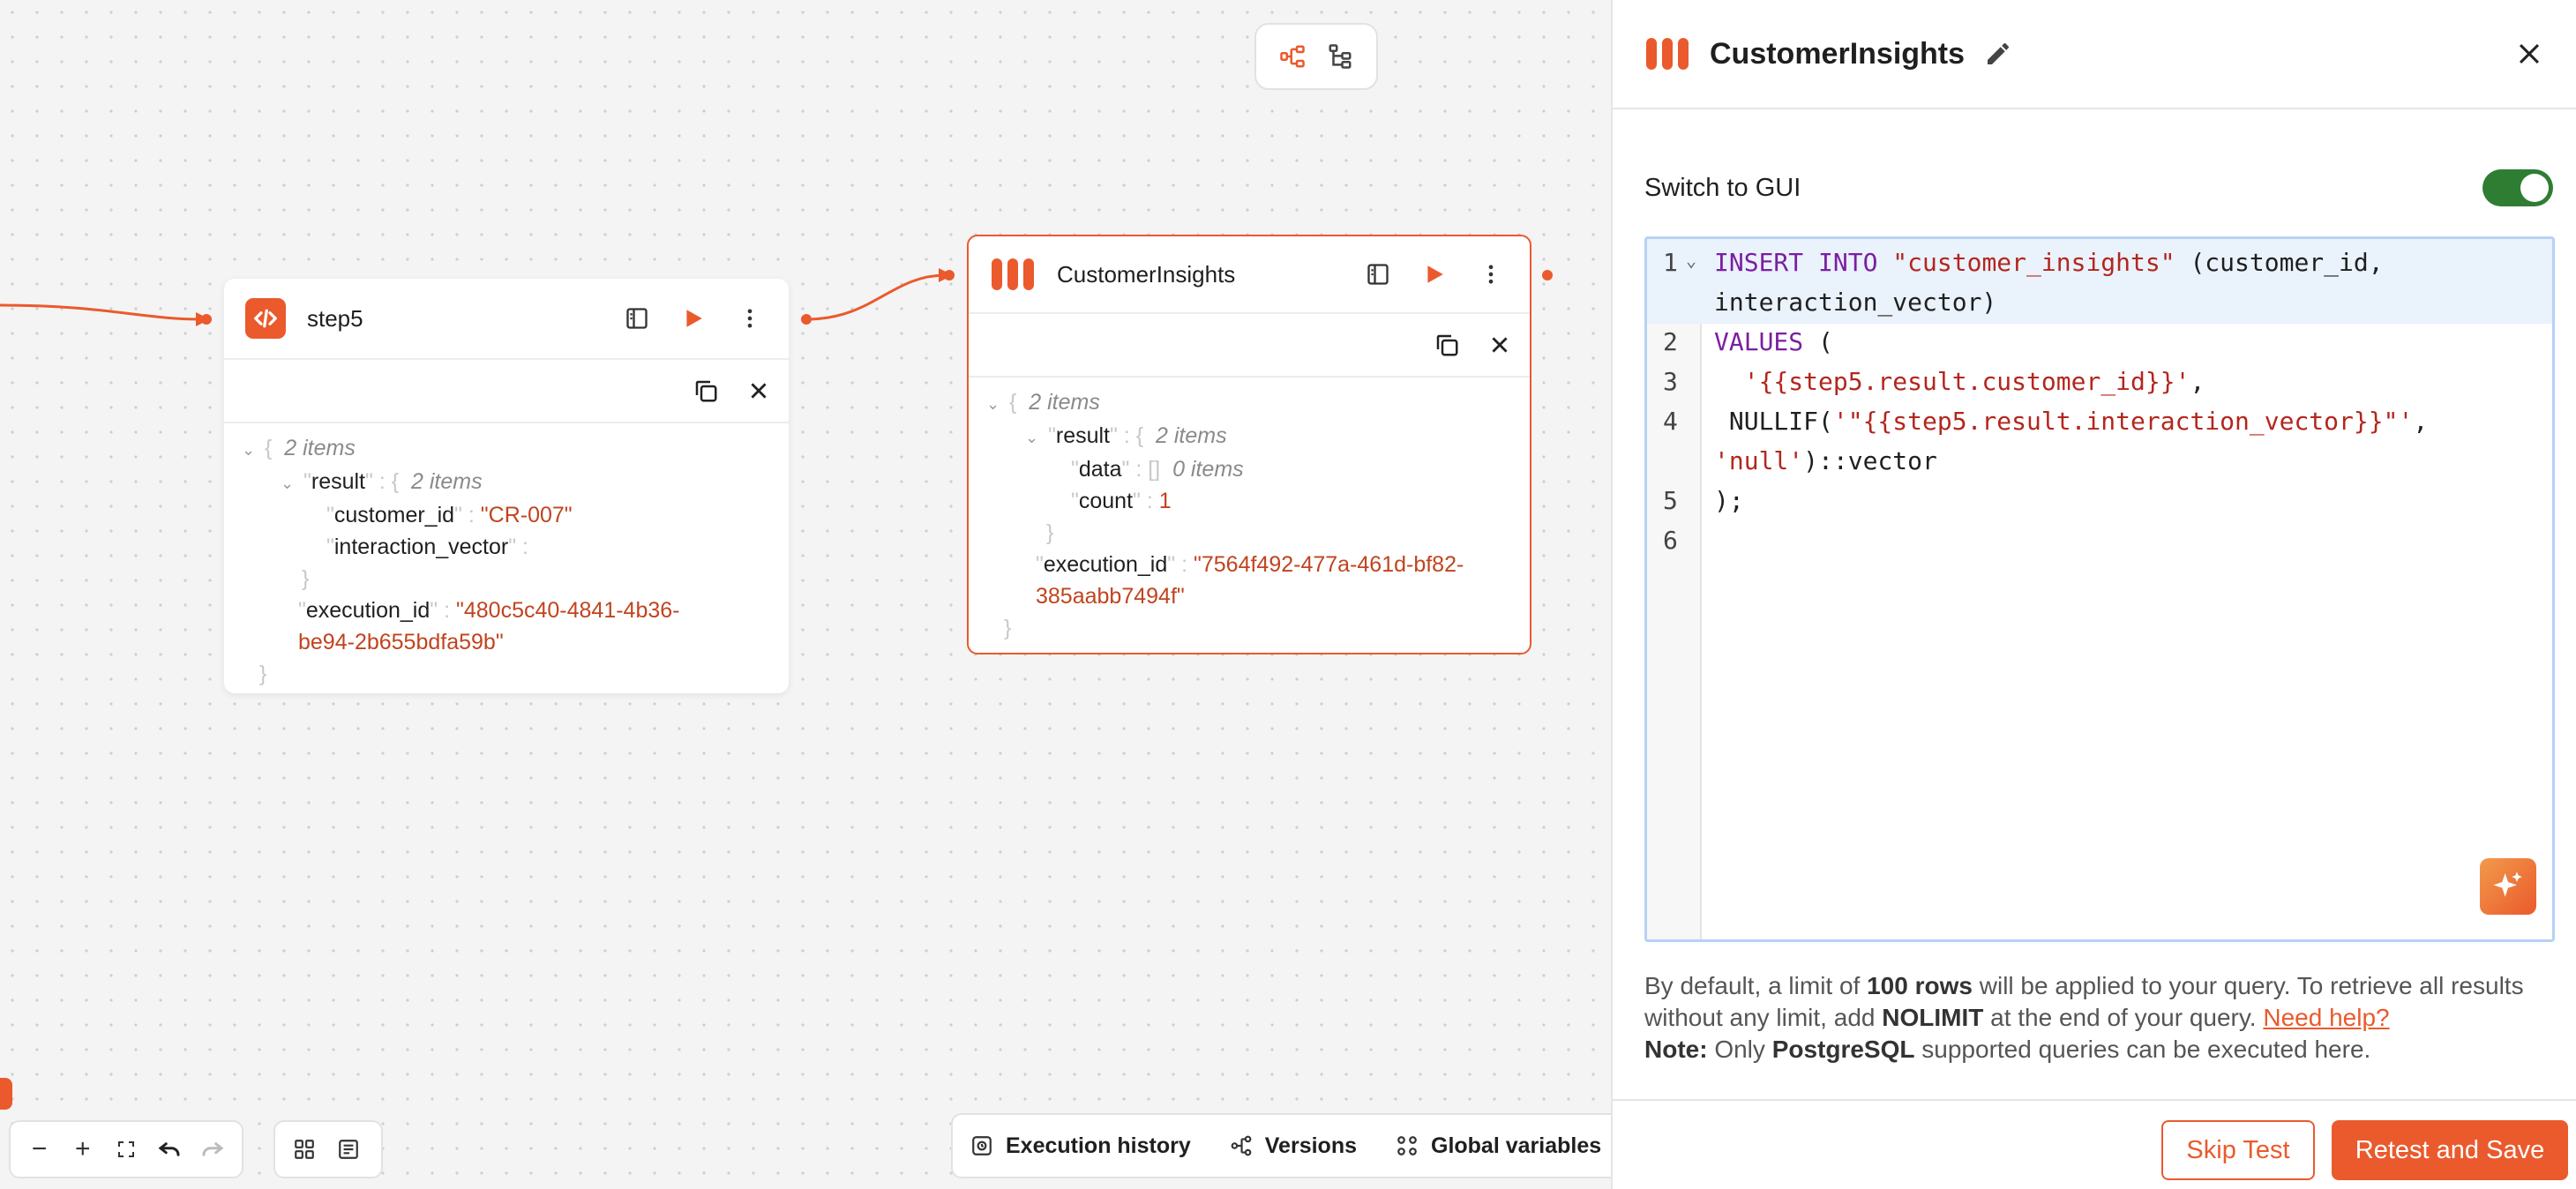 The image size is (2576, 1189). What do you see at coordinates (335, 318) in the screenshot?
I see `node-title: step5` at bounding box center [335, 318].